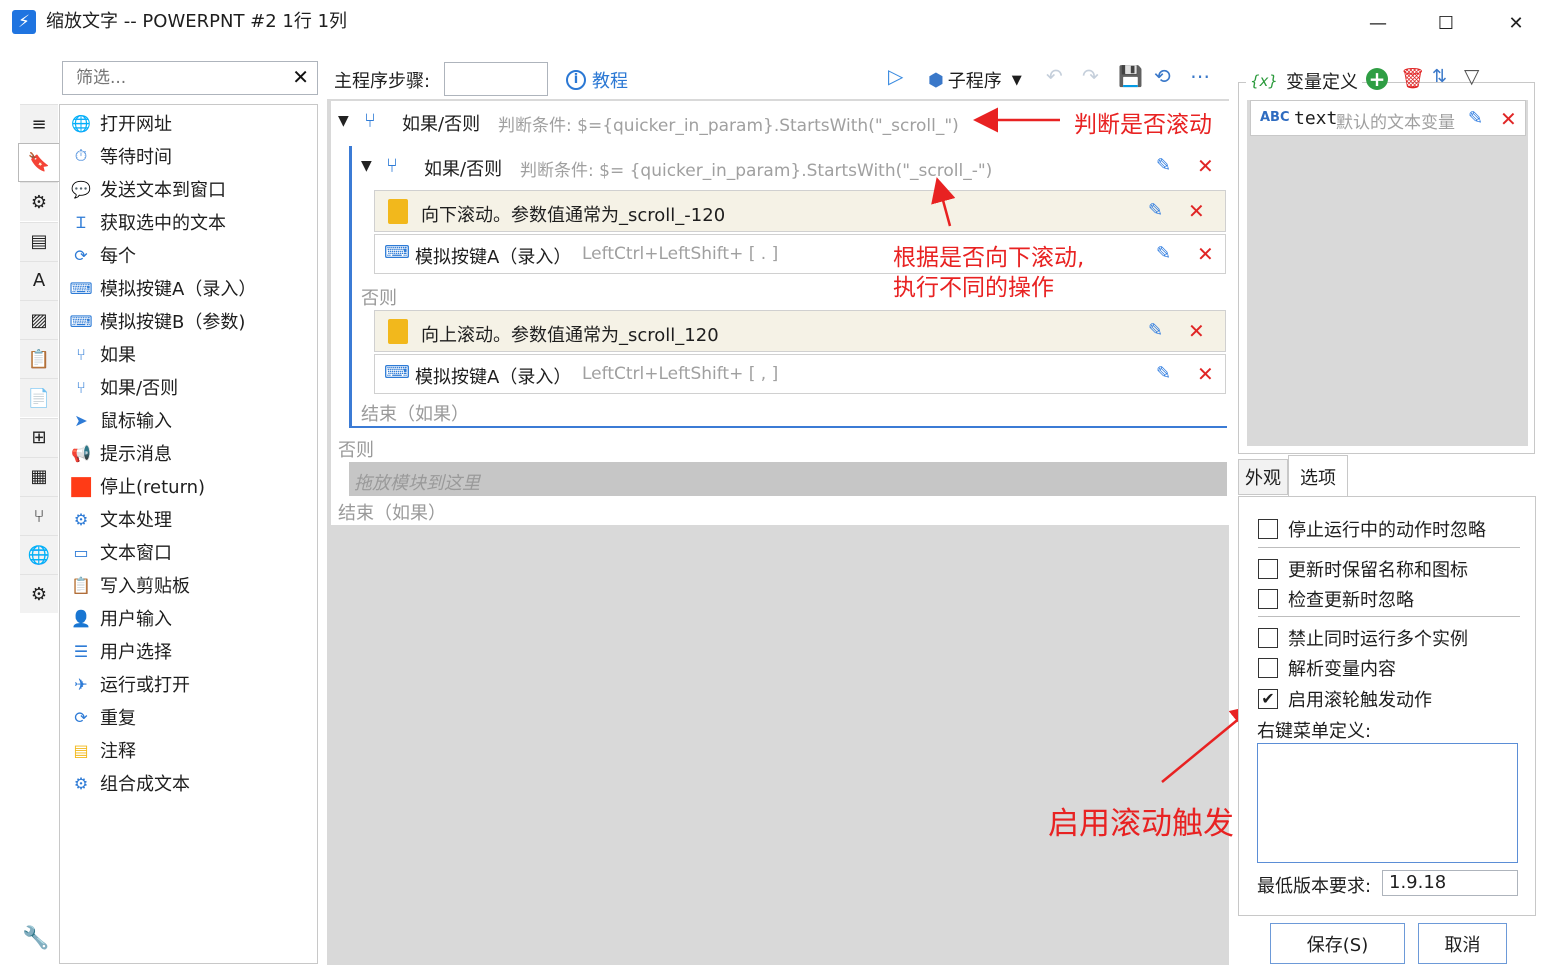 Image resolution: width=1553 pixels, height=980 pixels. Describe the element at coordinates (1439, 76) in the screenshot. I see `sort-az-icon: ⇅` at that location.